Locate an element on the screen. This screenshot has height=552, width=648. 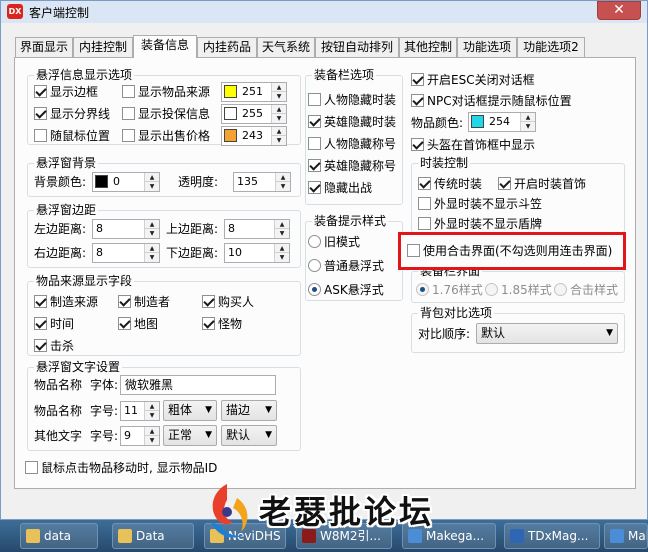
show-border-checkbox: 显示边框 is located at coordinates (66, 92).